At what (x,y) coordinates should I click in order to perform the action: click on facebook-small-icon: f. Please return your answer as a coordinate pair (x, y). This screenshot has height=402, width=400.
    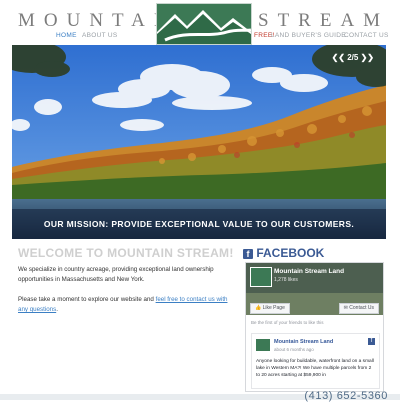
    Looking at the image, I should click on (371, 341).